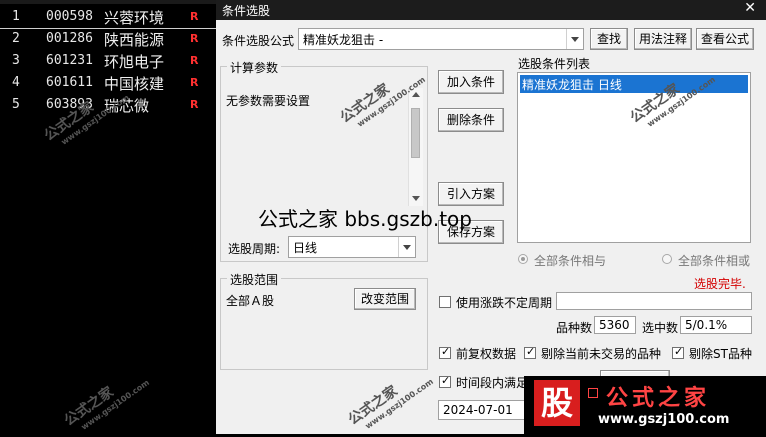  What do you see at coordinates (486, 354) in the screenshot?
I see `adjust-label: 前复权数据` at bounding box center [486, 354].